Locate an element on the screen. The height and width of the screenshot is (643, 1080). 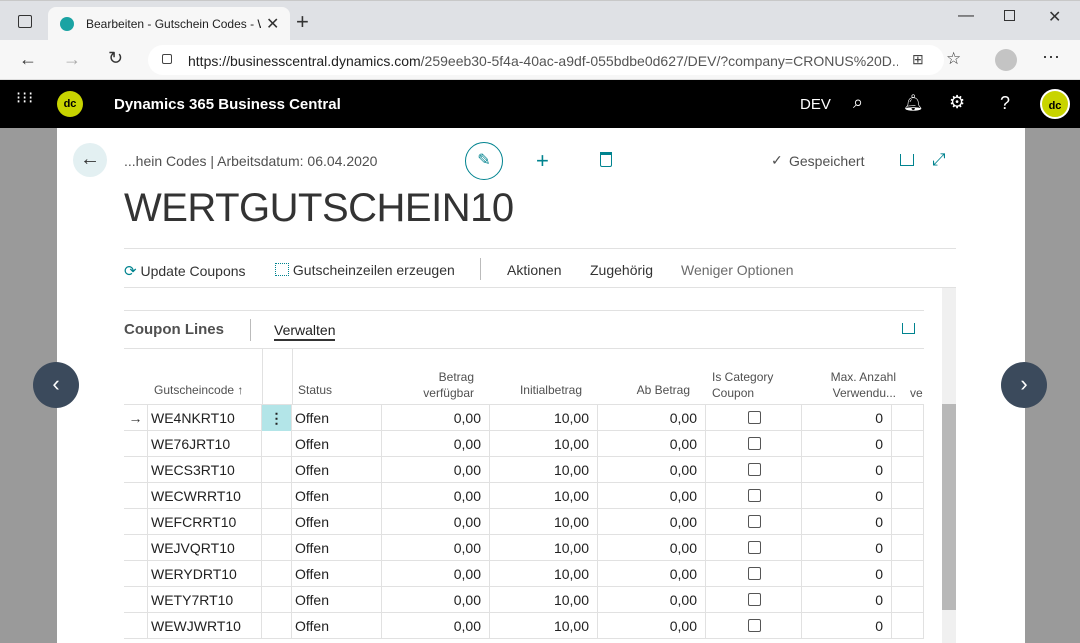
table-row: WECS3RT10 Offen 0,00 10,00 0,00 0 is located at coordinates (524, 470).